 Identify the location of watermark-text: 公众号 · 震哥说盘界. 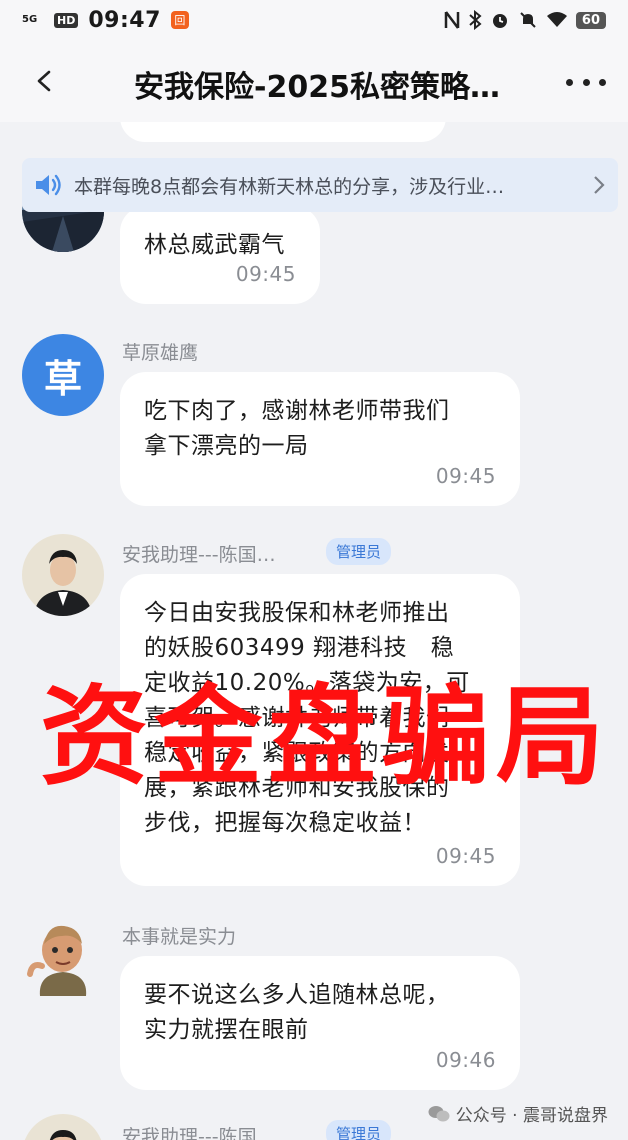
(531, 1116).